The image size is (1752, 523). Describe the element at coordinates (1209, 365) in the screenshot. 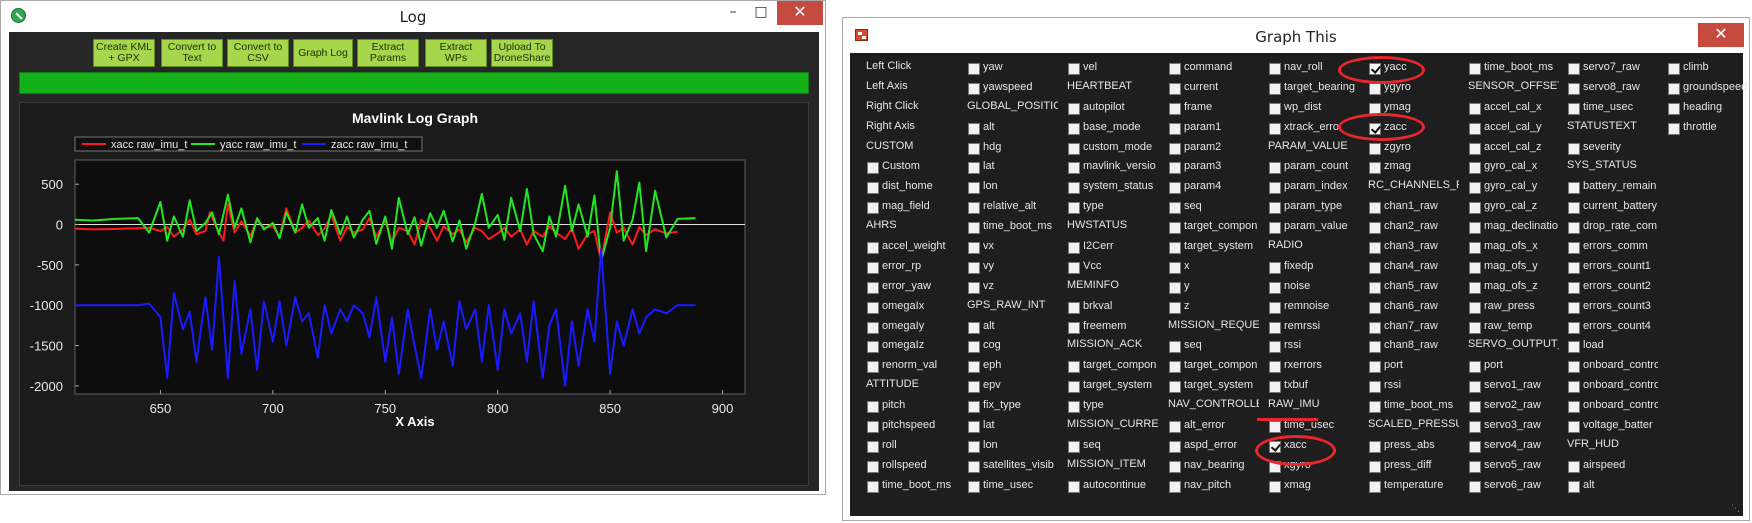

I see `field-checkbox-target-compon: target_compon` at that location.